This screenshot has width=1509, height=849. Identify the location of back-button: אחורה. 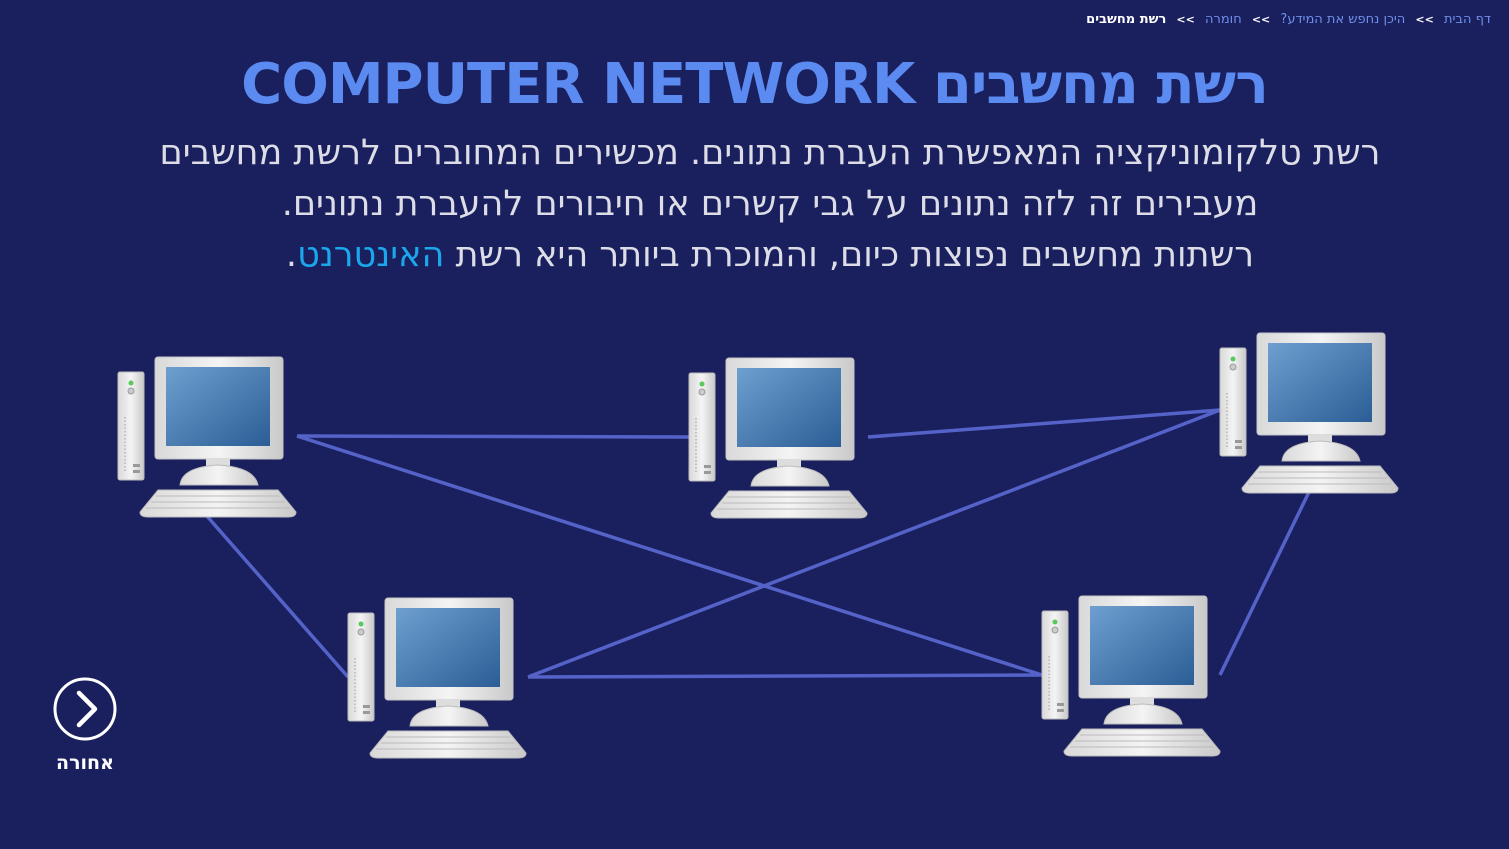
(85, 725).